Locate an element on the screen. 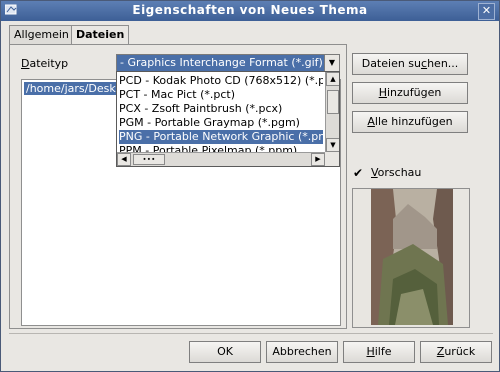  bottom-separator is located at coordinates (251, 333).